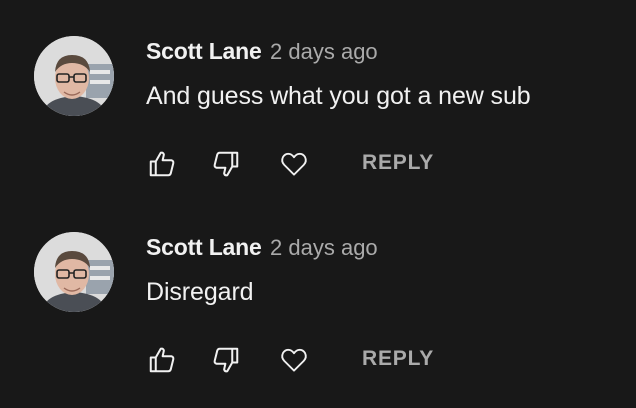 This screenshot has height=408, width=636. Describe the element at coordinates (338, 96) in the screenshot. I see `comment-text: And guess what you got a new sub` at that location.